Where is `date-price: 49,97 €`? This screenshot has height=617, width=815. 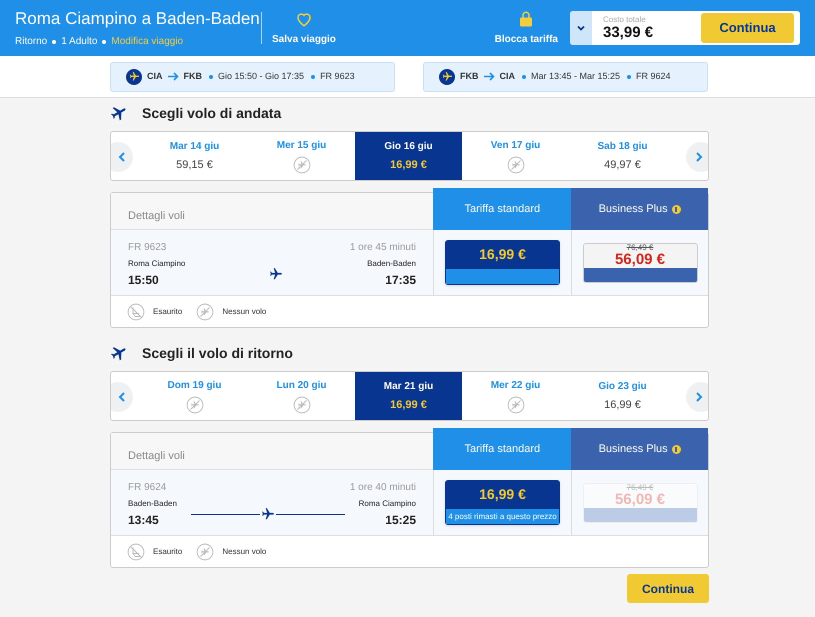
date-price: 49,97 € is located at coordinates (622, 165).